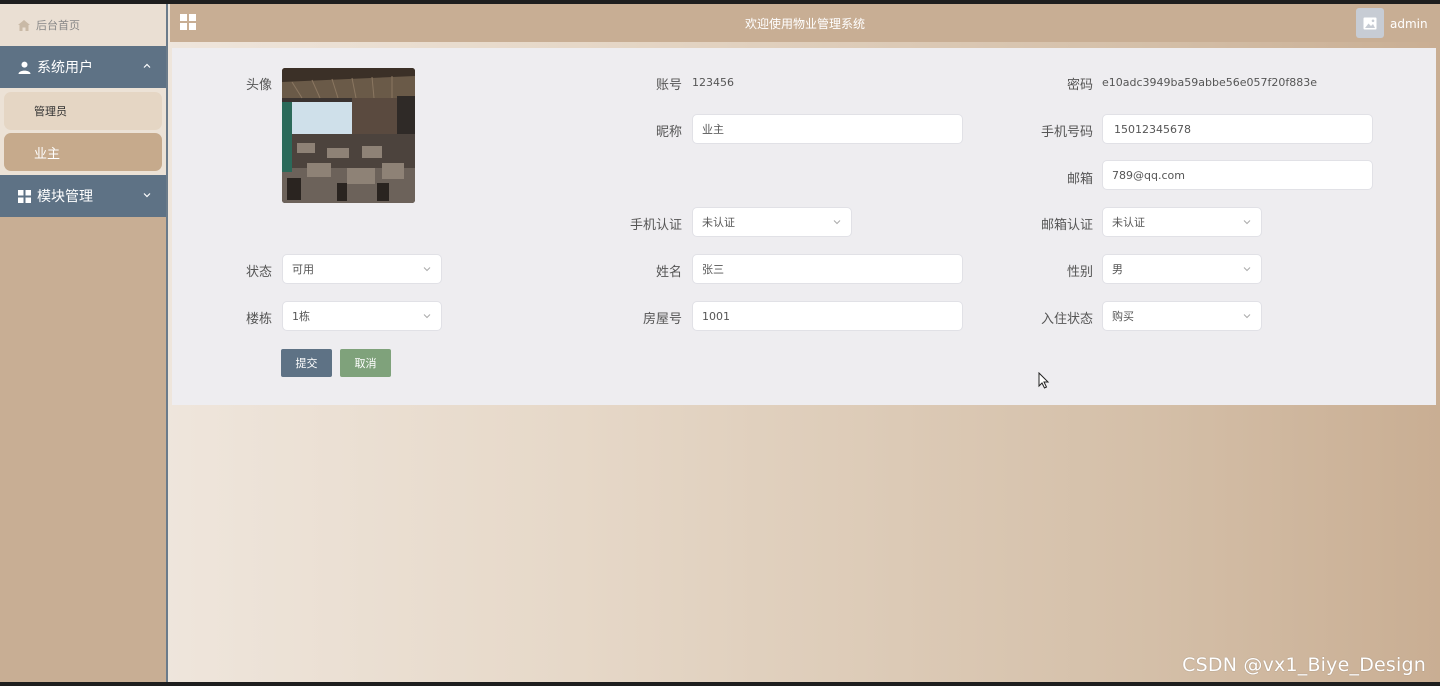  I want to click on sidebar-group-system-users: 系统用户, so click(83, 67).